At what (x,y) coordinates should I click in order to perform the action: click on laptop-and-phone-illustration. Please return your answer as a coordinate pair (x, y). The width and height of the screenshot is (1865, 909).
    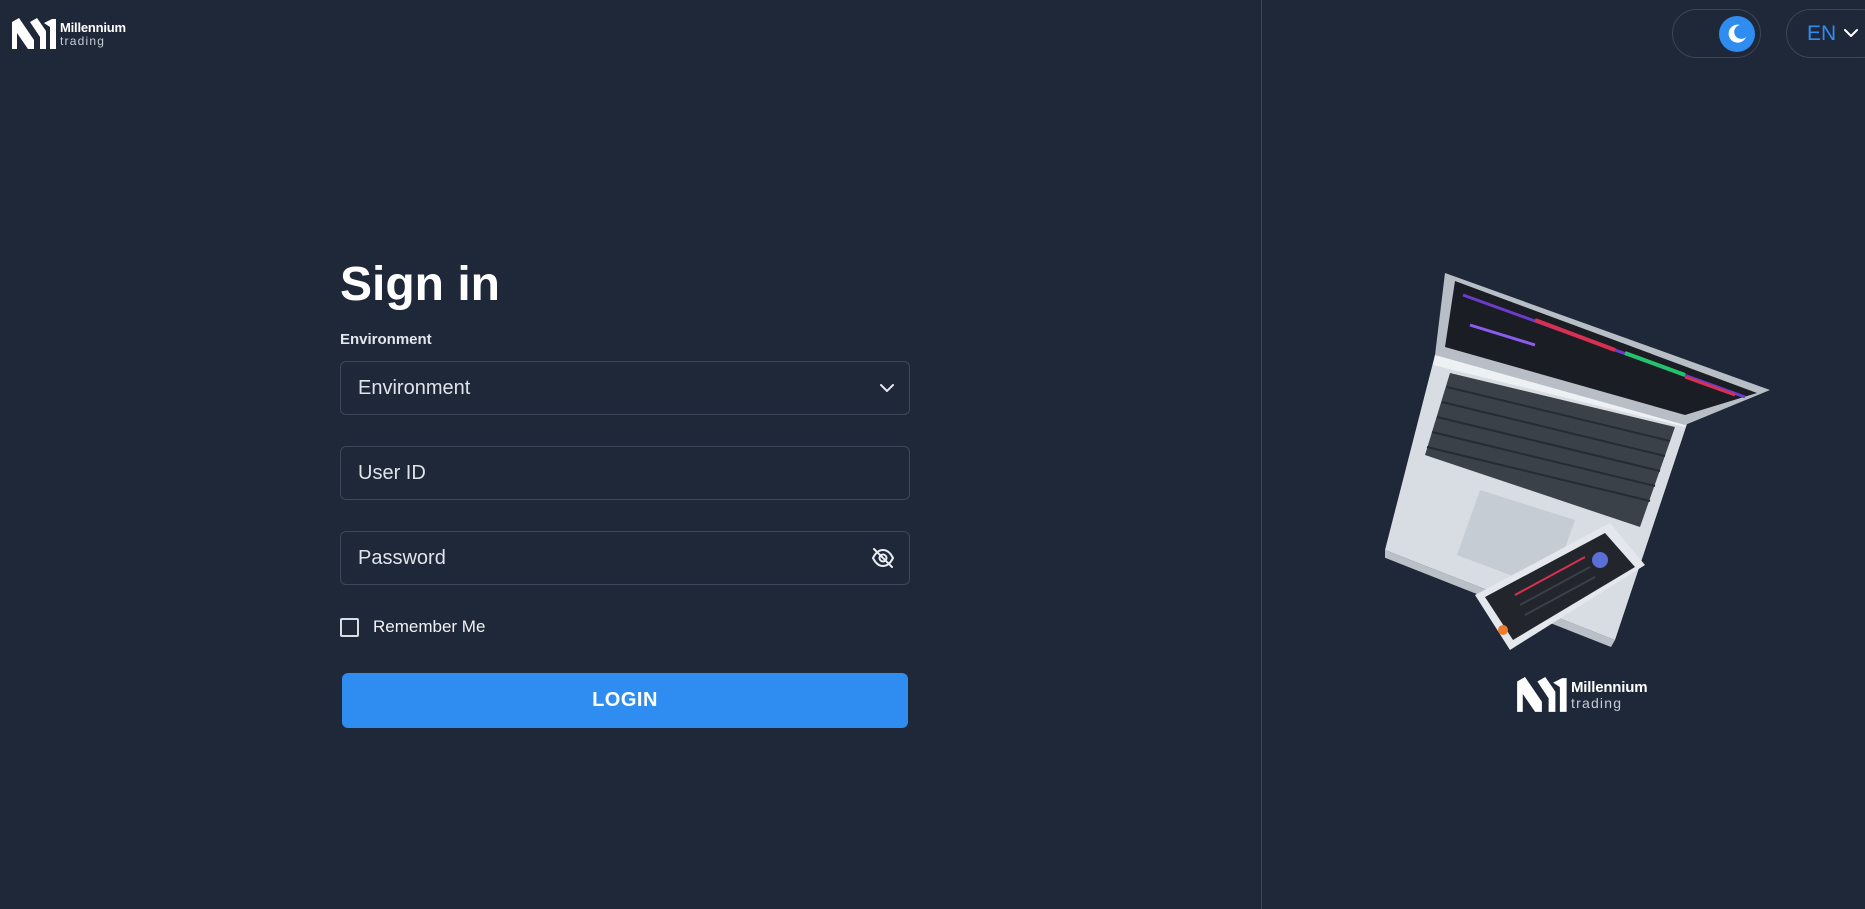
    Looking at the image, I should click on (1579, 462).